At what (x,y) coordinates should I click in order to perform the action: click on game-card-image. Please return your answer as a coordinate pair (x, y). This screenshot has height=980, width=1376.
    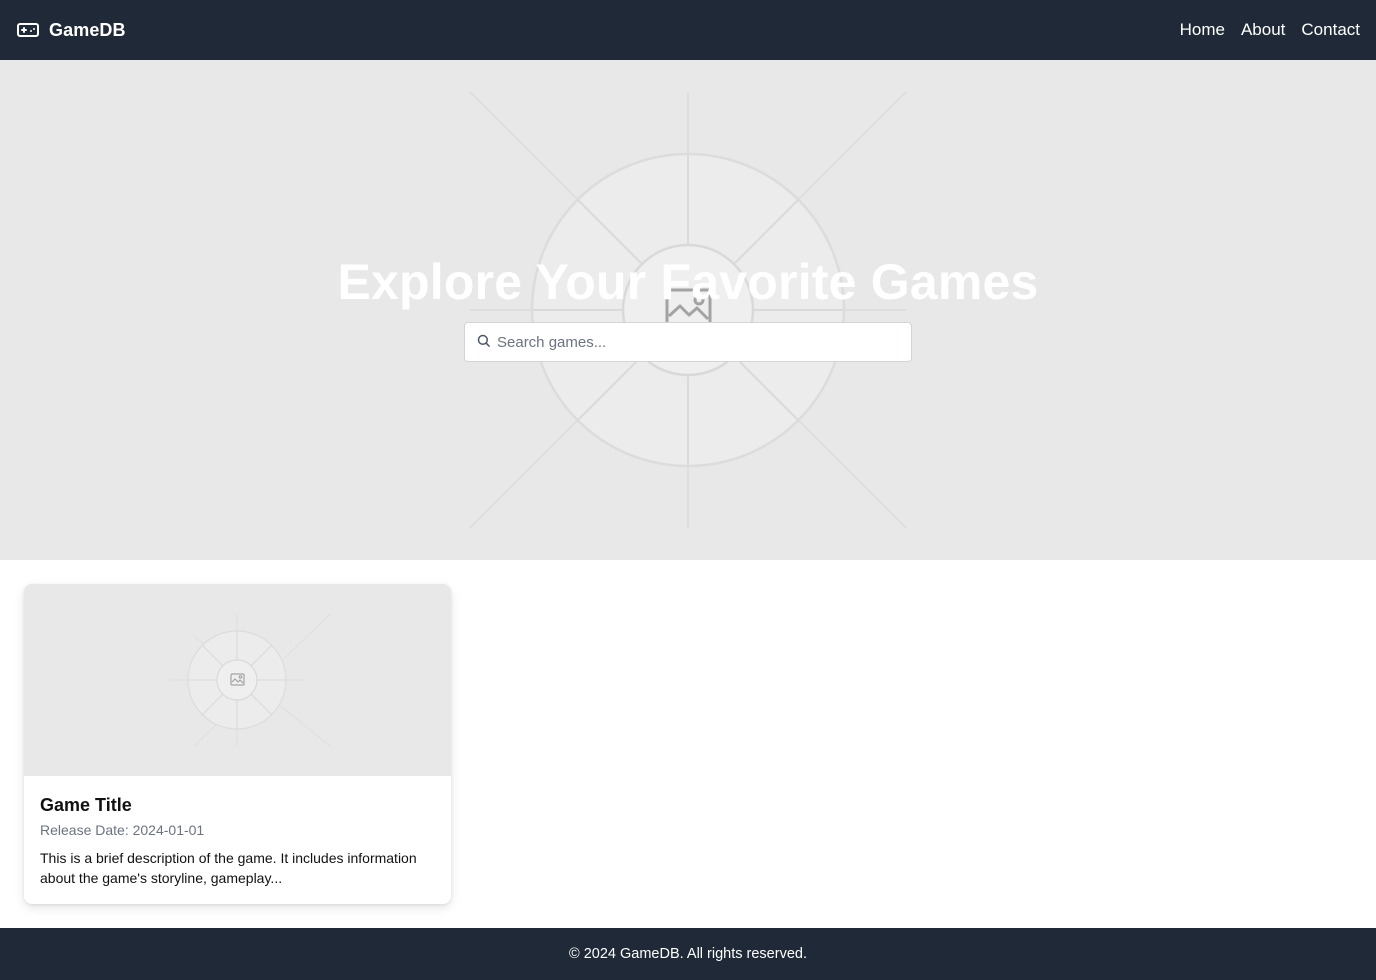
    Looking at the image, I should click on (237, 680).